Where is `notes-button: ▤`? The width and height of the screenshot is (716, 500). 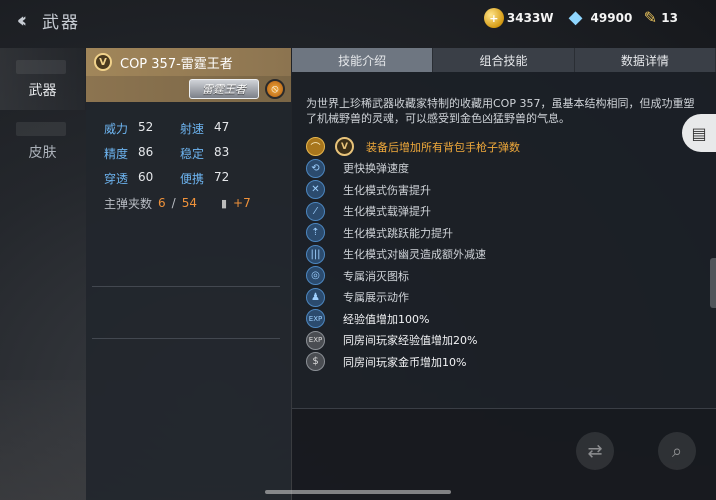 notes-button: ▤ is located at coordinates (699, 133).